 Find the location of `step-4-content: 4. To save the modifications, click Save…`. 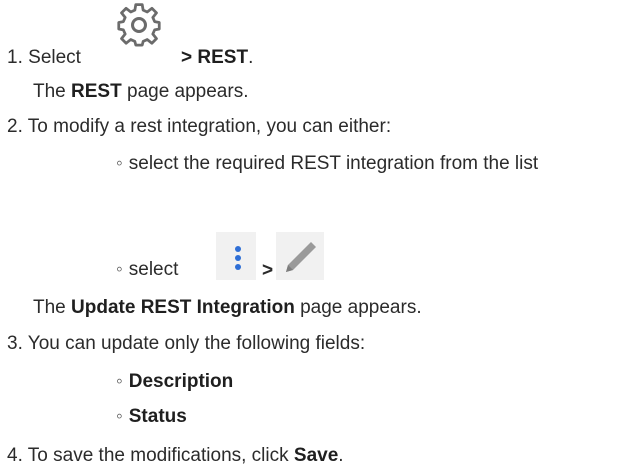

step-4-content: 4. To save the modifications, click Save… is located at coordinates (175, 455).